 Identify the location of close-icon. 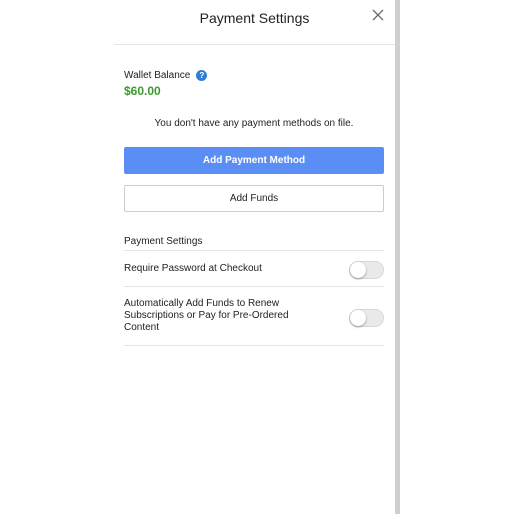
(378, 15).